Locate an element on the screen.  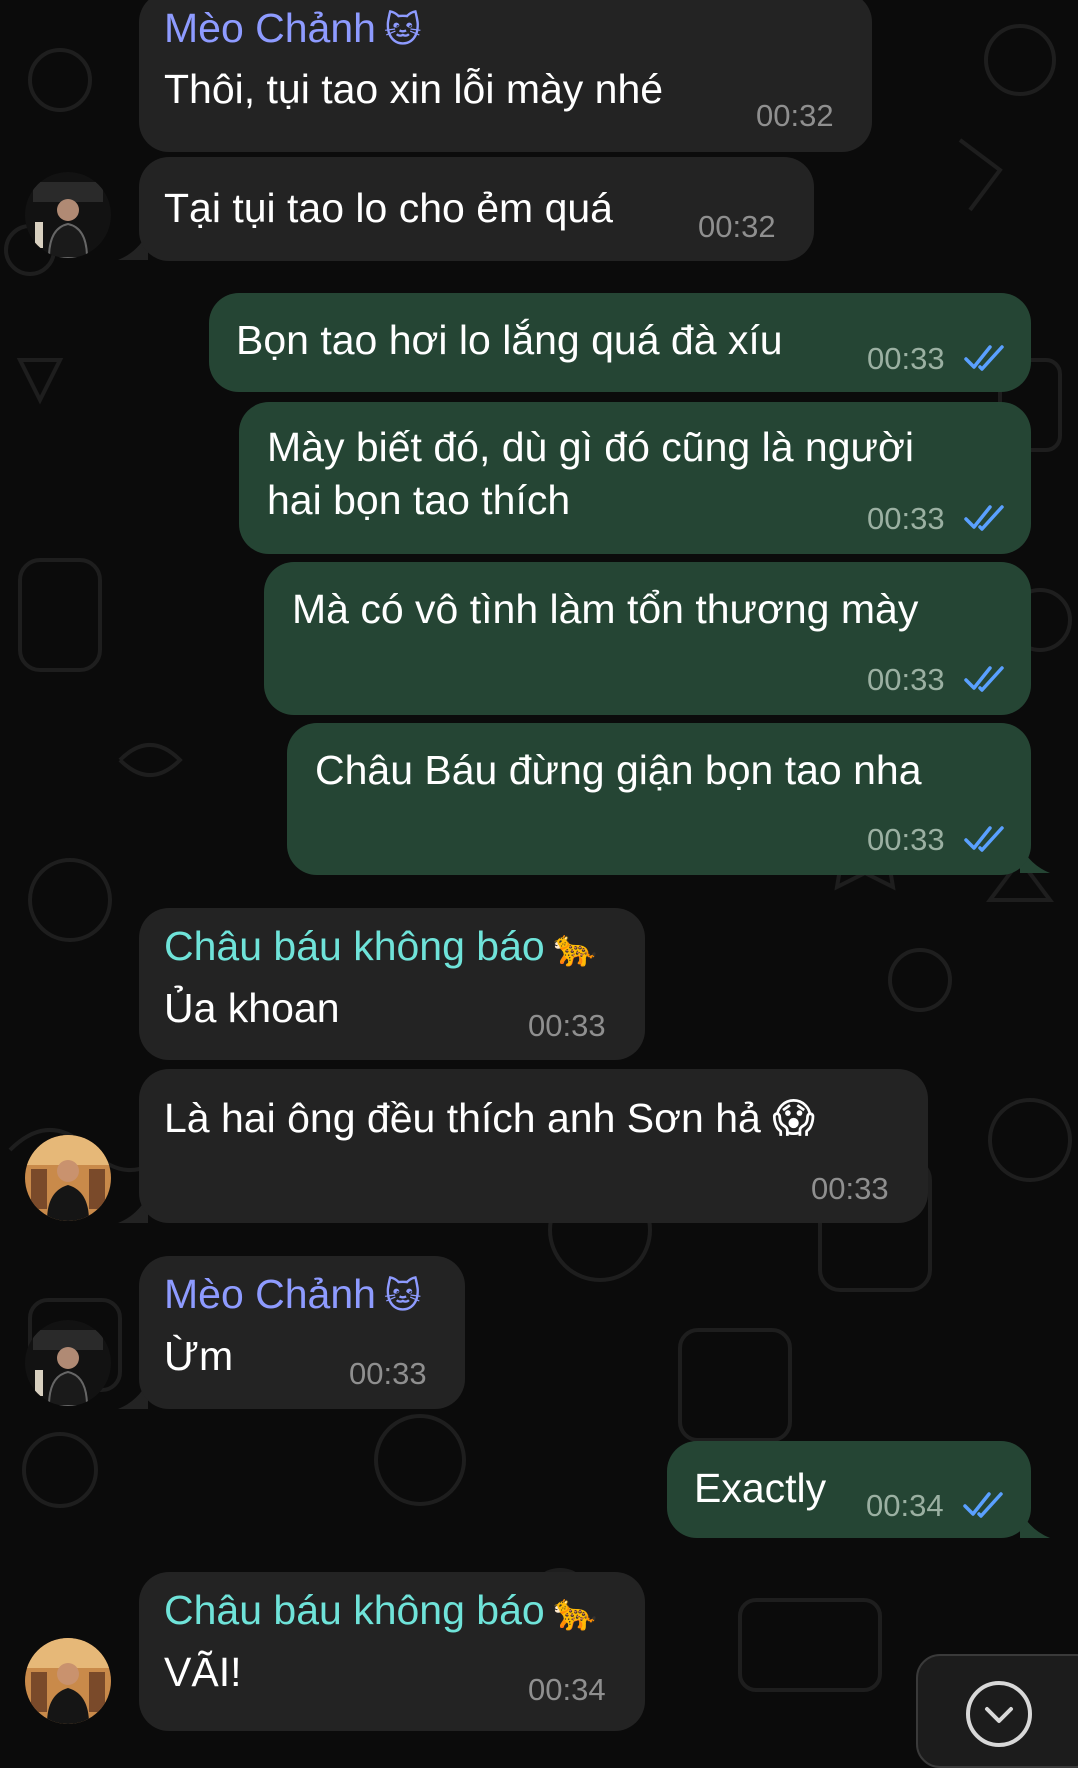
message-text: Exactly is located at coordinates (760, 1488).